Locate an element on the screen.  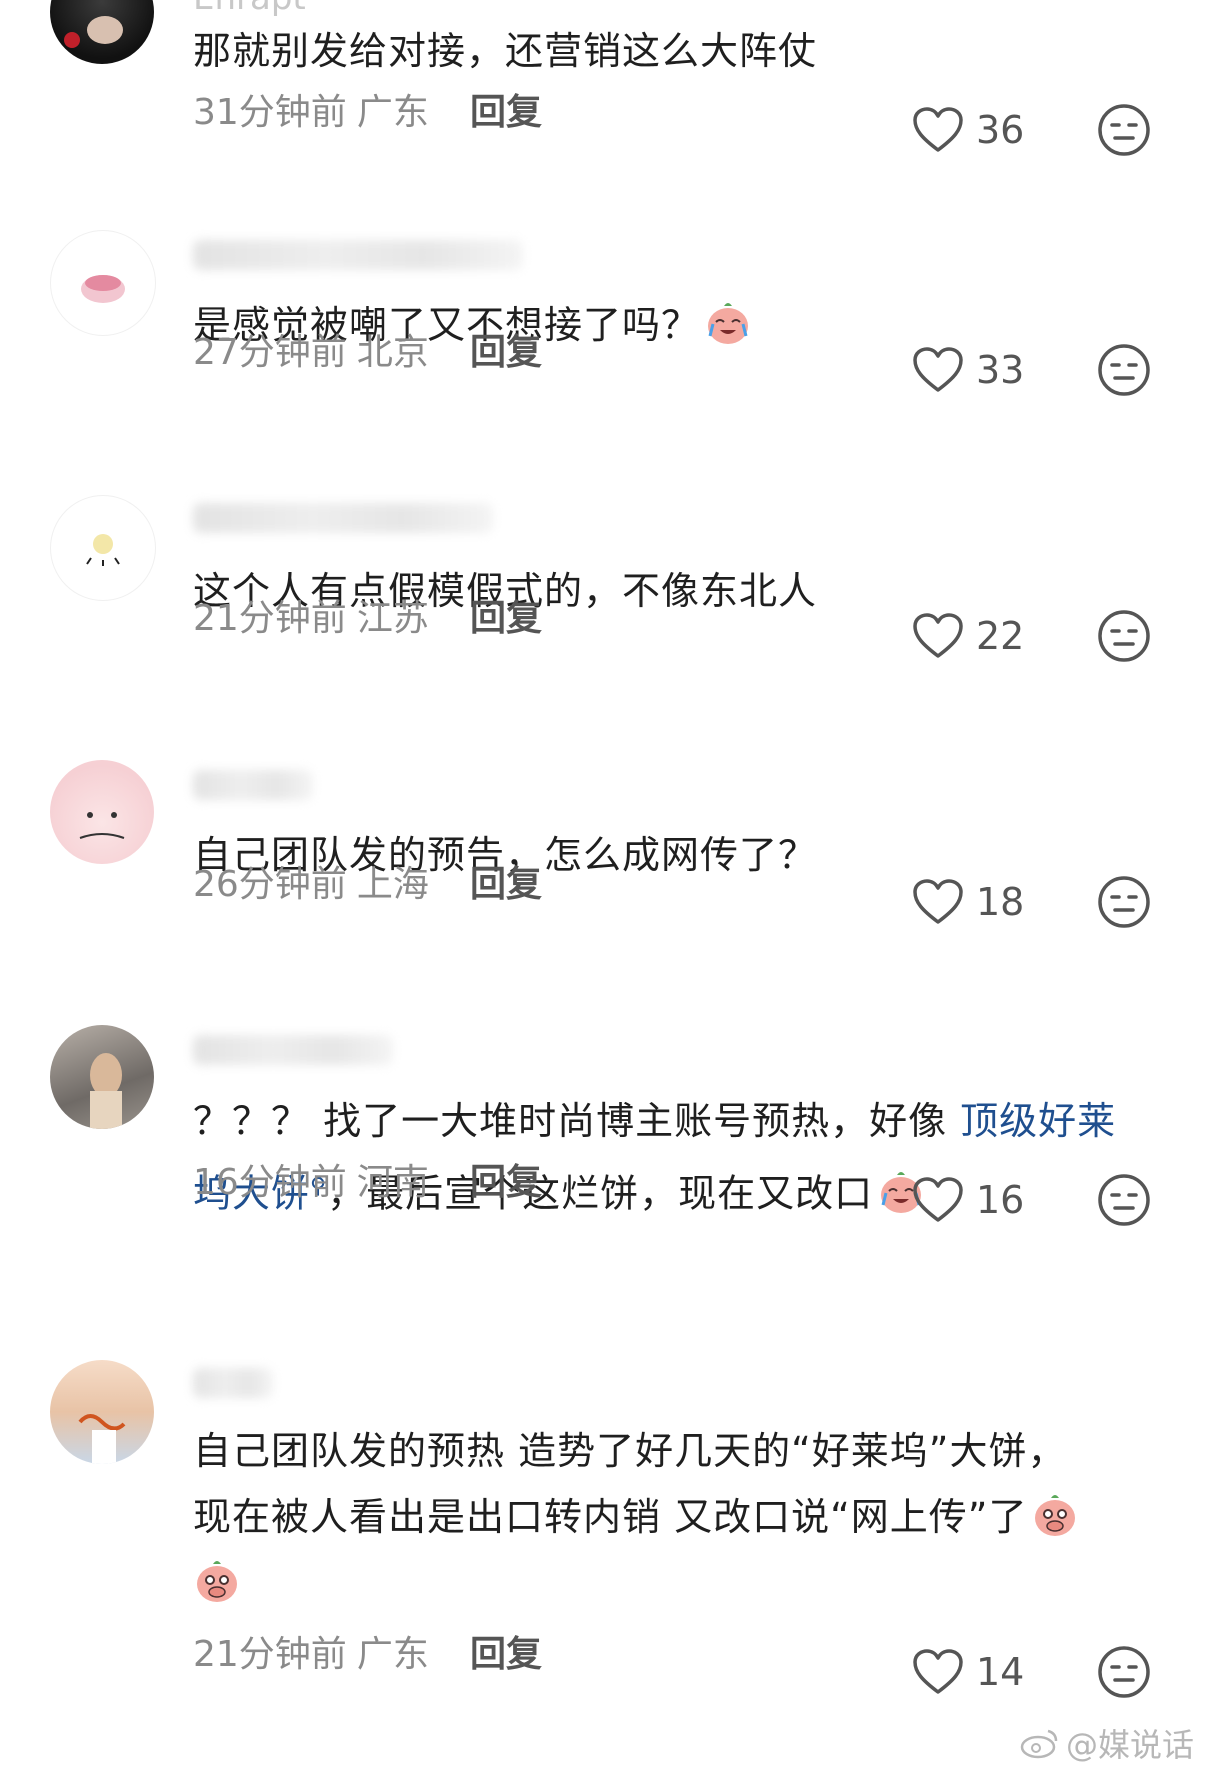
like-button: 33 is located at coordinates (968, 370).